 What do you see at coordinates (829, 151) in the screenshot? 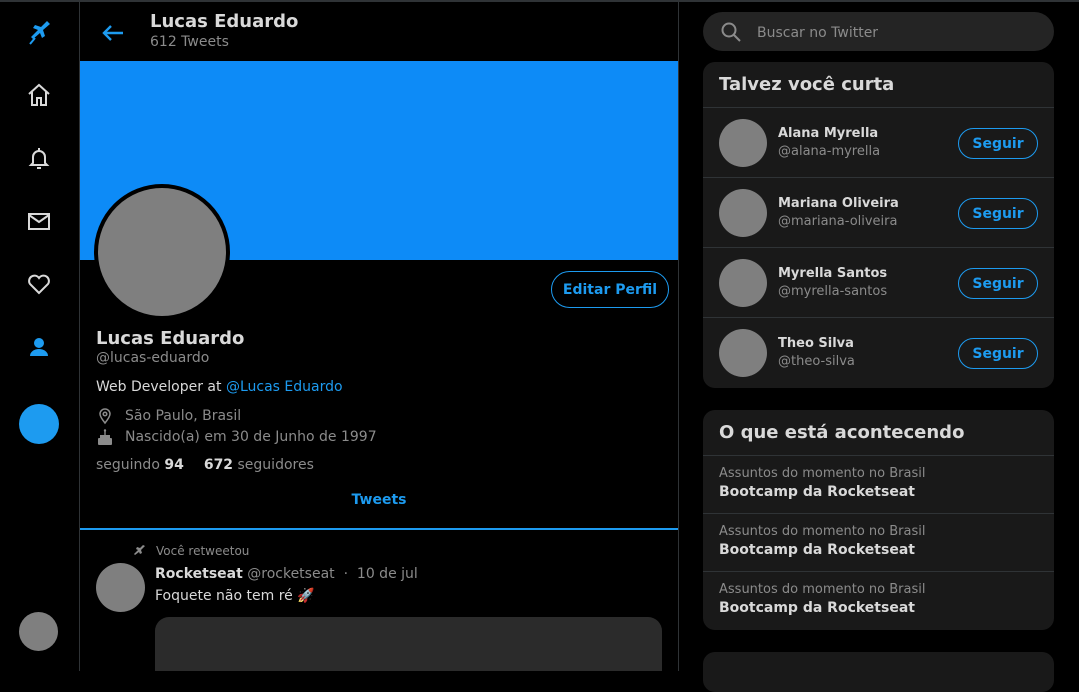
I see `suggestion-handle: @alana-myrella` at bounding box center [829, 151].